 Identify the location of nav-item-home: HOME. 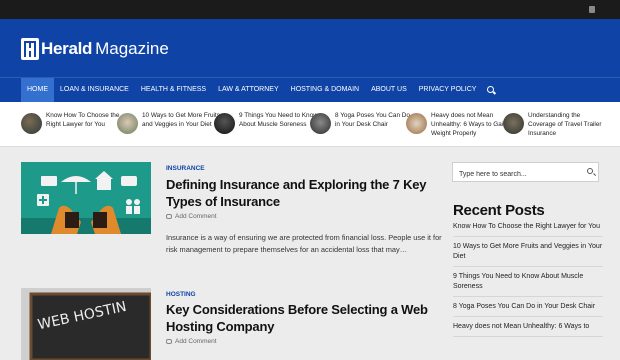
(37, 90).